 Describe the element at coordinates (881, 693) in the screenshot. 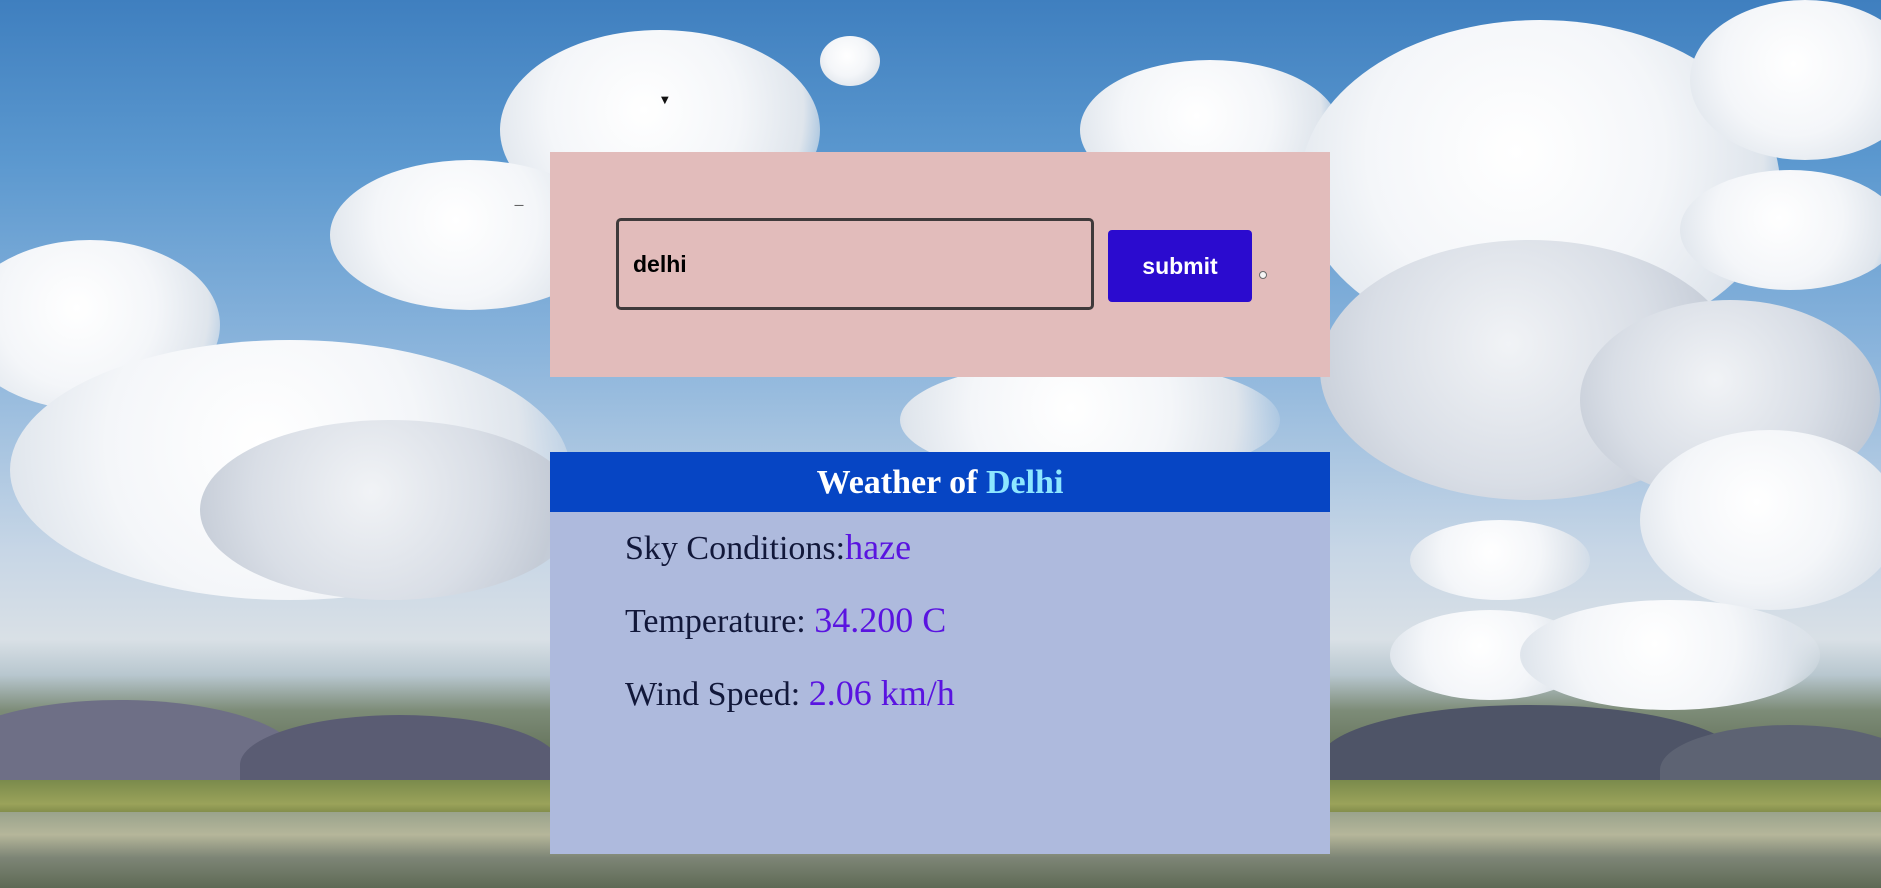

I see `wind-speed-value: 2.06 km/h` at that location.